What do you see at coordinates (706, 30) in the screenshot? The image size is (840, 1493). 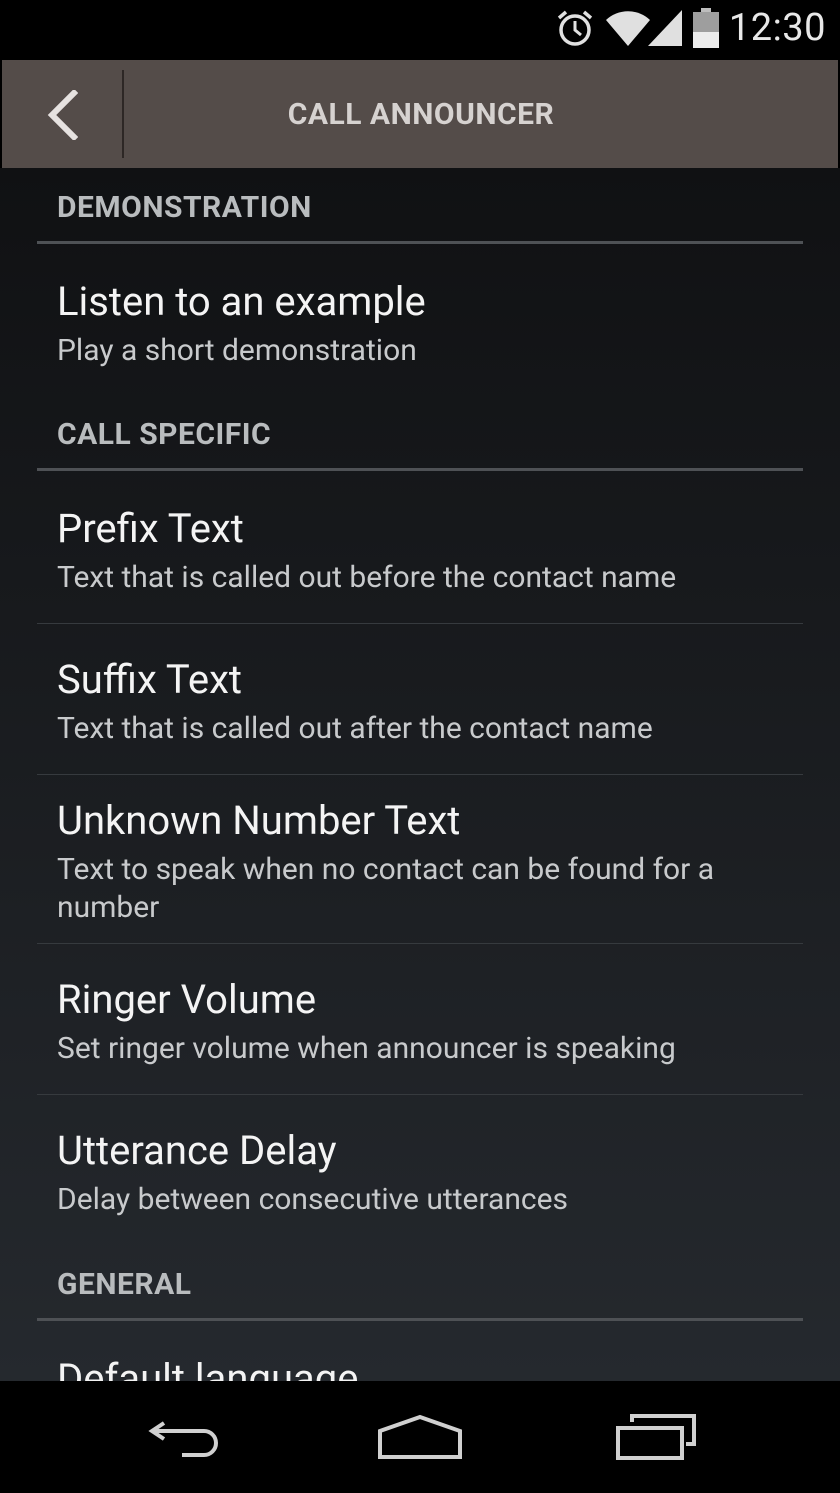 I see `battery-icon` at bounding box center [706, 30].